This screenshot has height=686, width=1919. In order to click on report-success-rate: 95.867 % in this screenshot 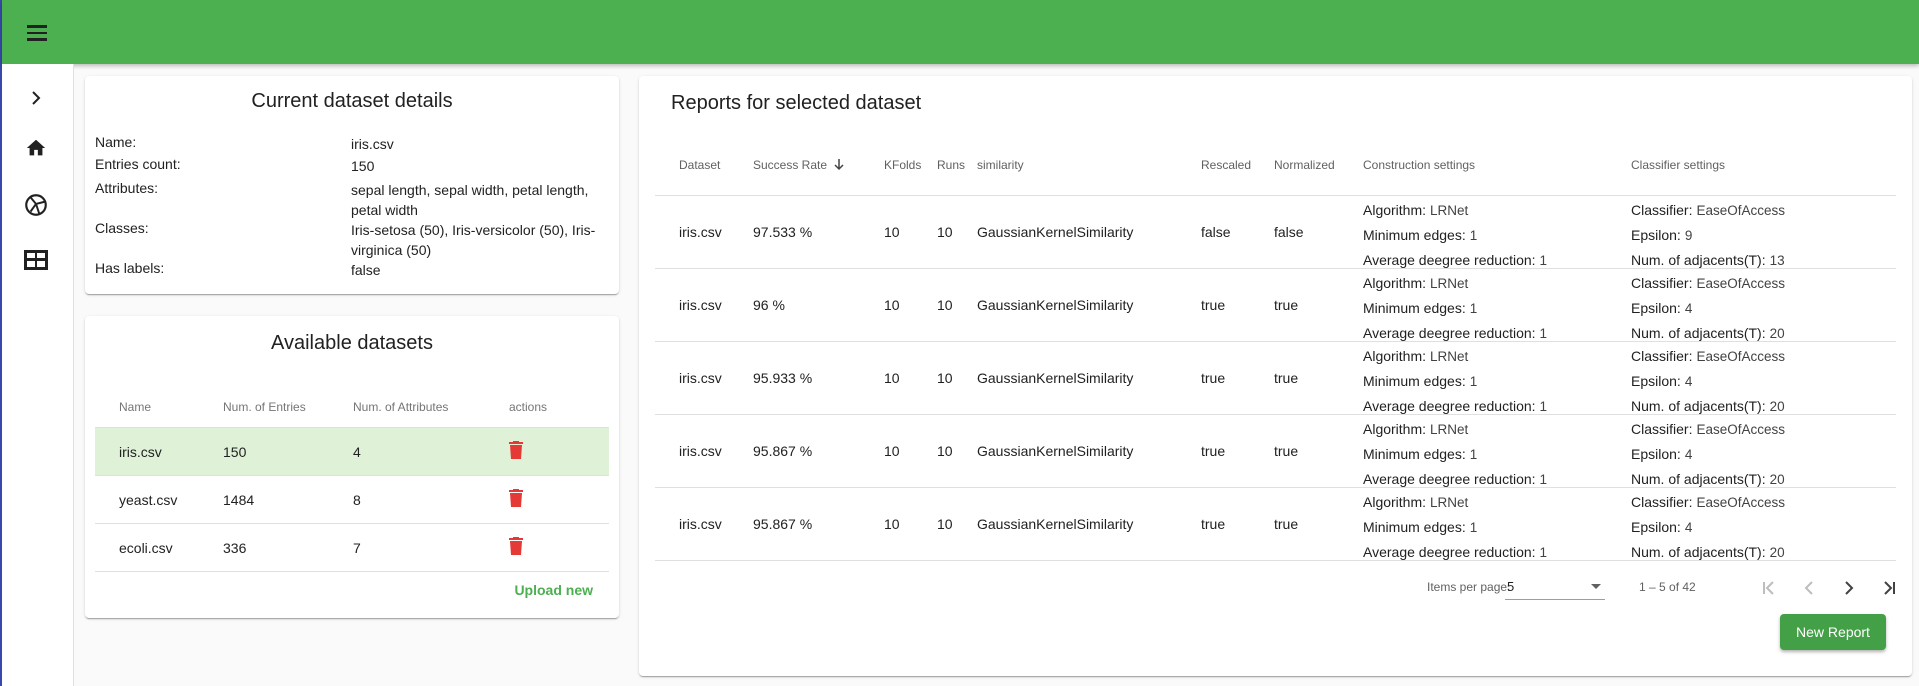, I will do `click(783, 451)`.